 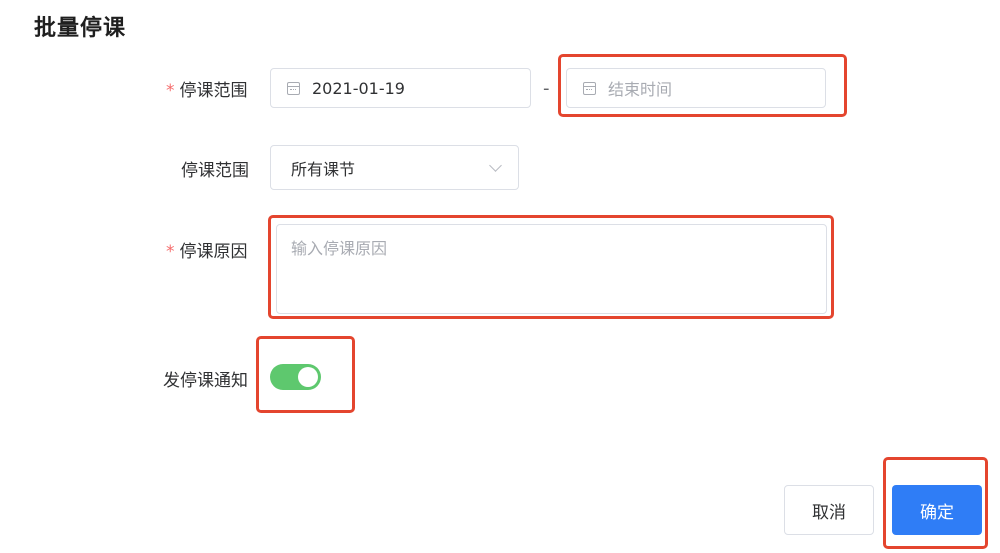 I want to click on switch-knob, so click(x=308, y=377).